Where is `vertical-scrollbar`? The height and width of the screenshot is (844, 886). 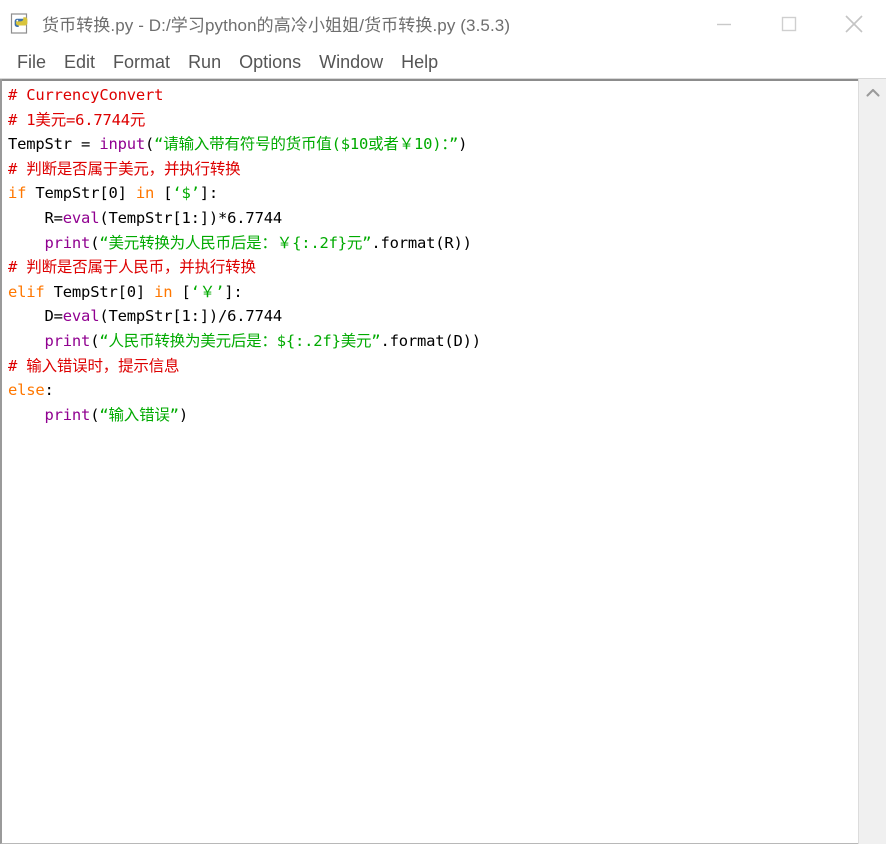
vertical-scrollbar is located at coordinates (872, 461).